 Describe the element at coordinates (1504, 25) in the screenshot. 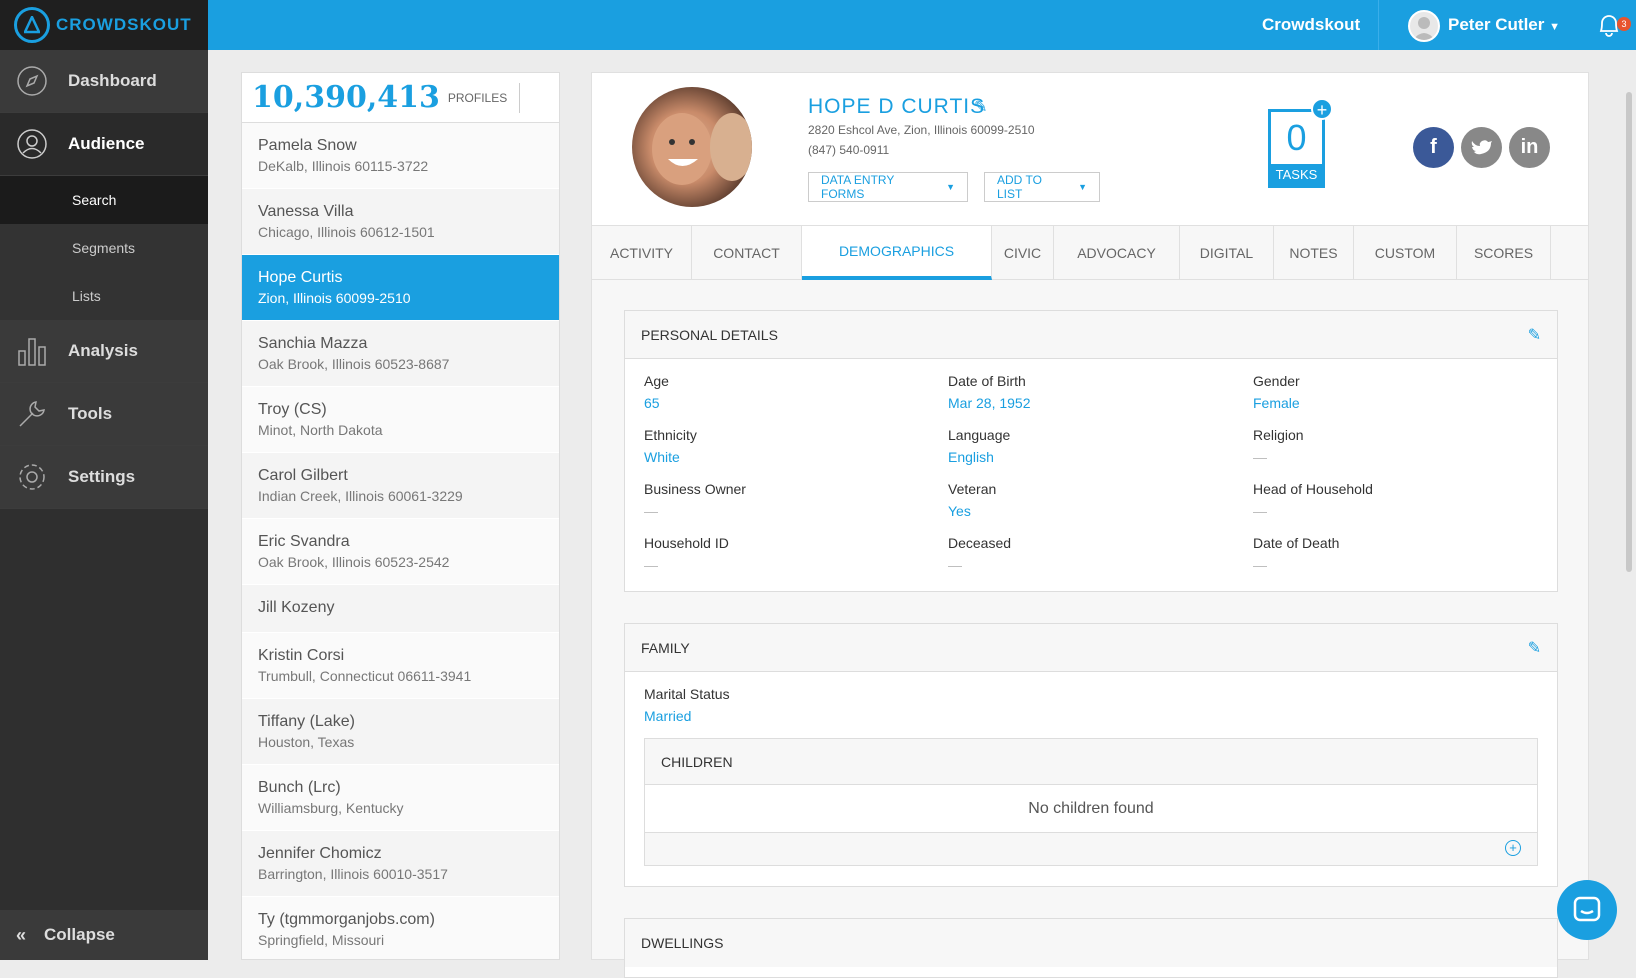

I see `user-menu: Peter Cutler ▼` at that location.